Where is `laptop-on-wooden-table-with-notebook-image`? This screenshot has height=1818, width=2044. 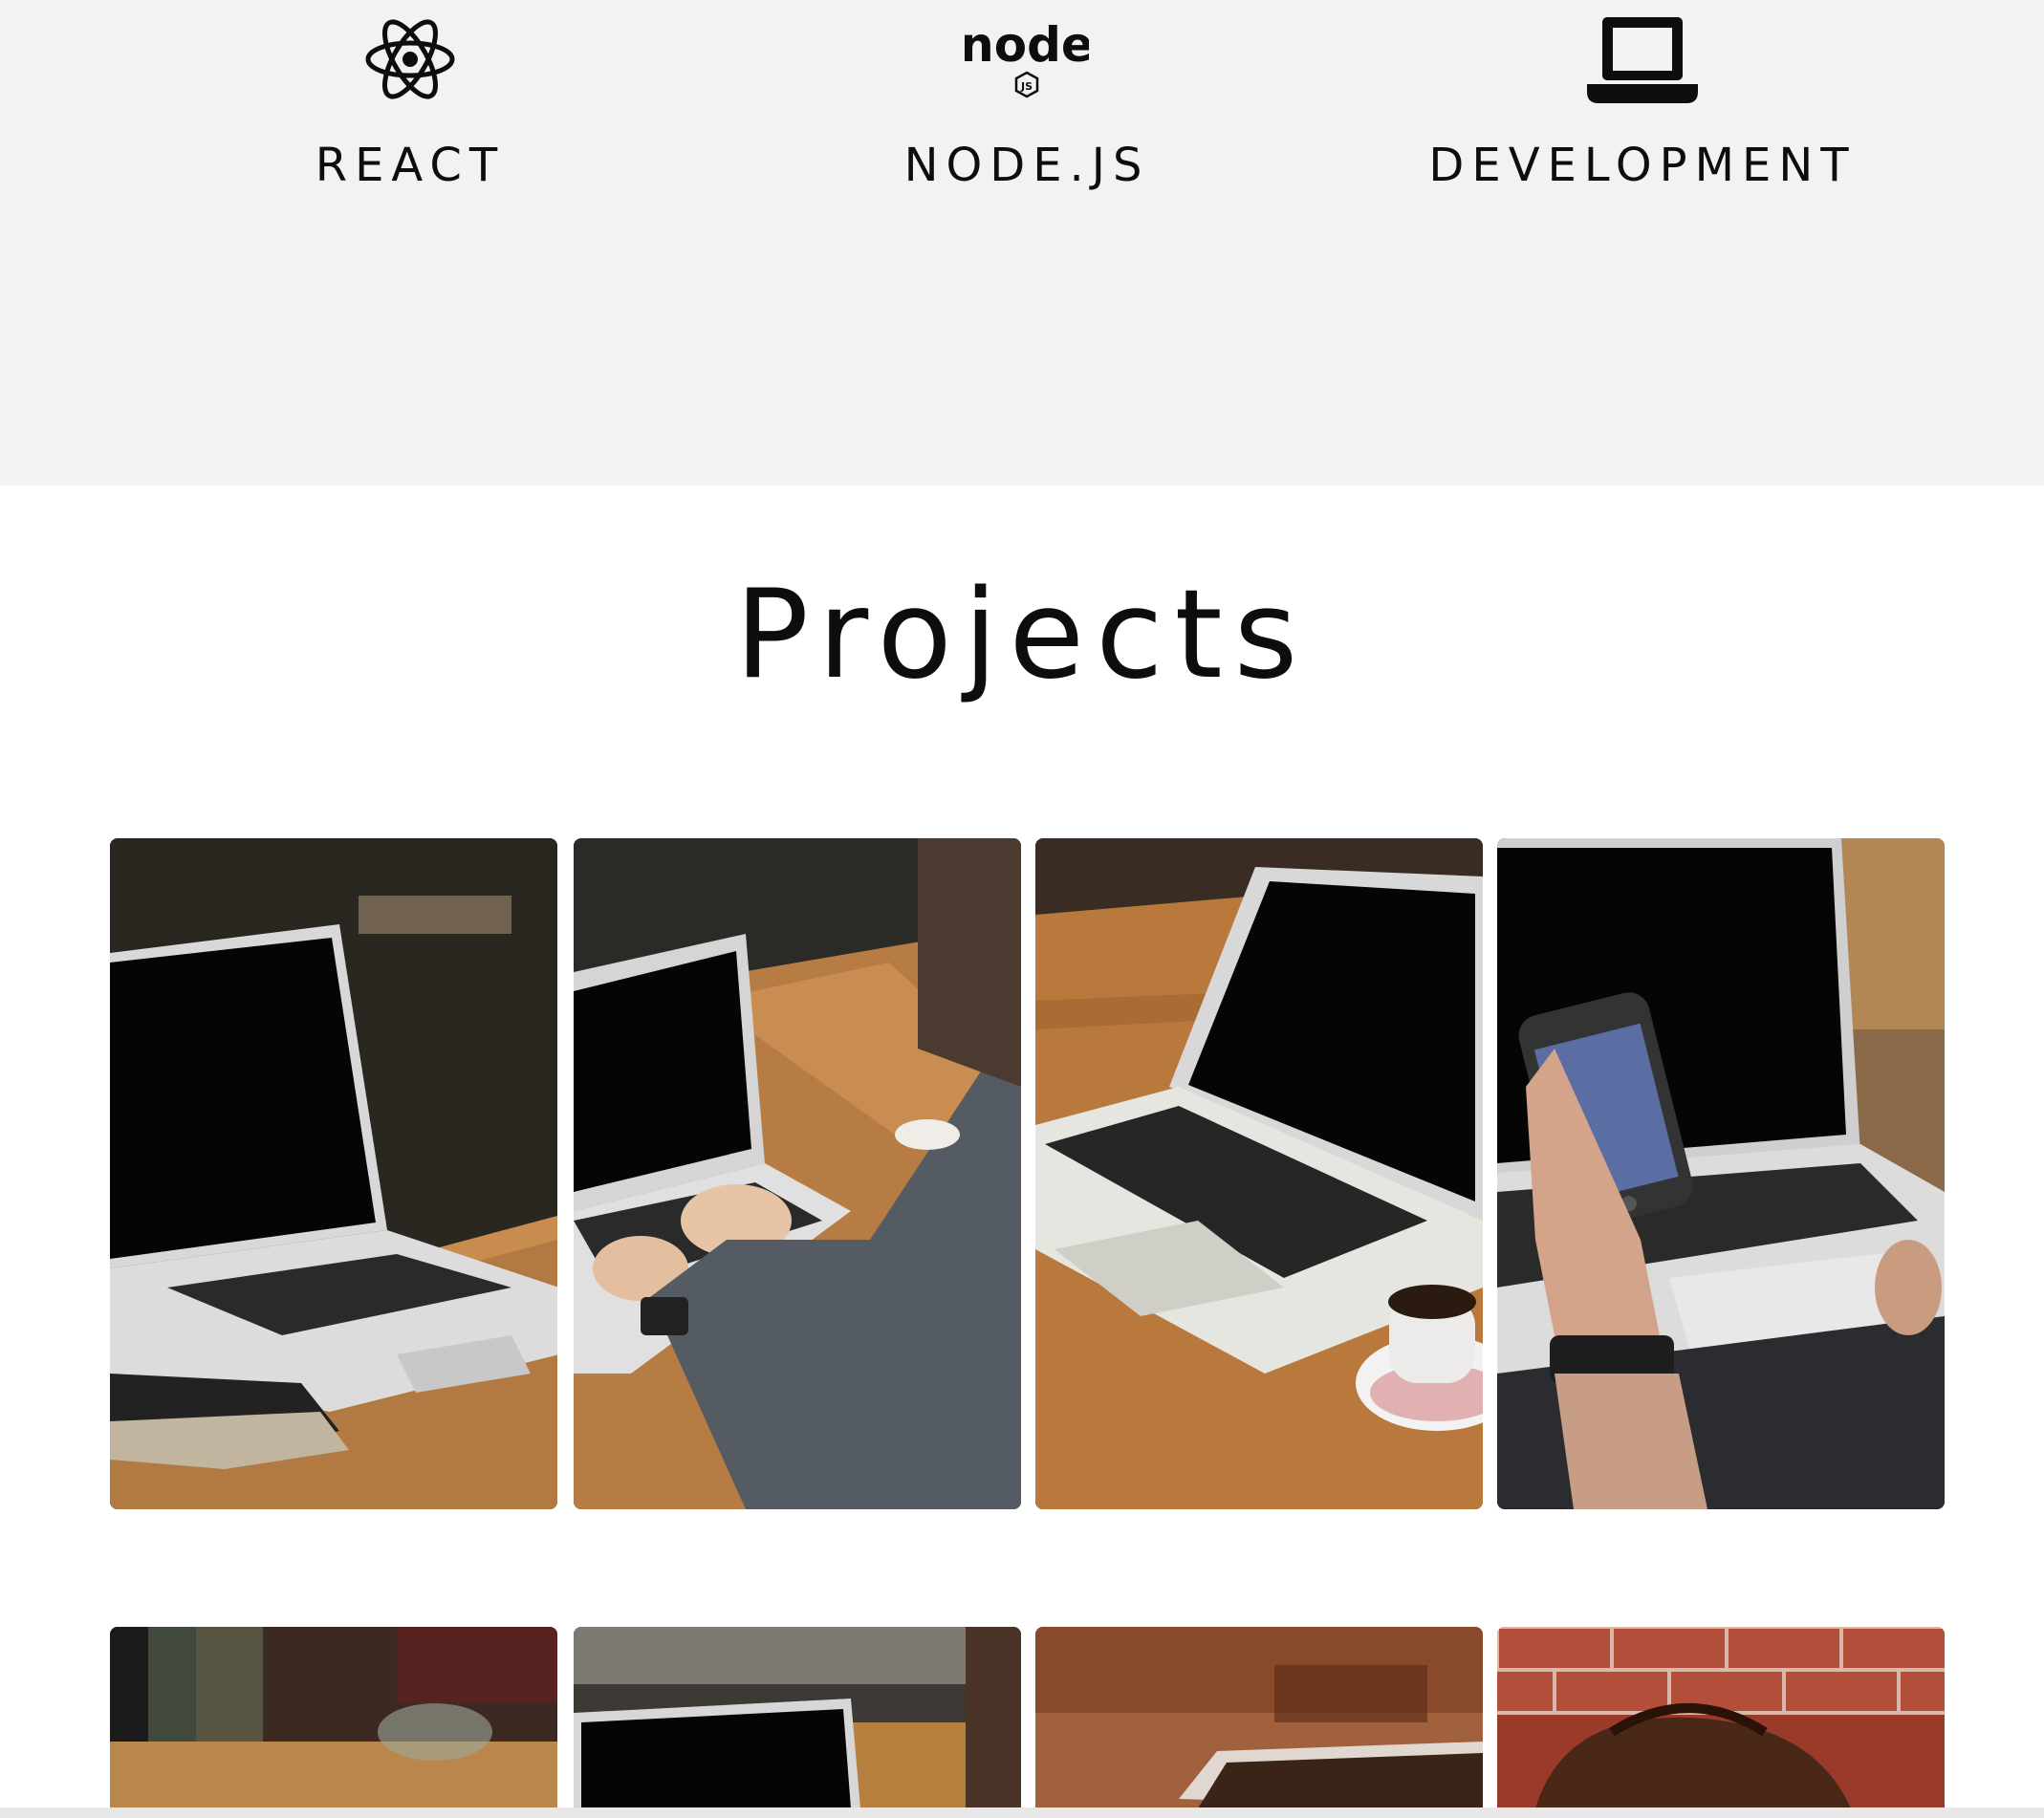 laptop-on-wooden-table-with-notebook-image is located at coordinates (333, 1173).